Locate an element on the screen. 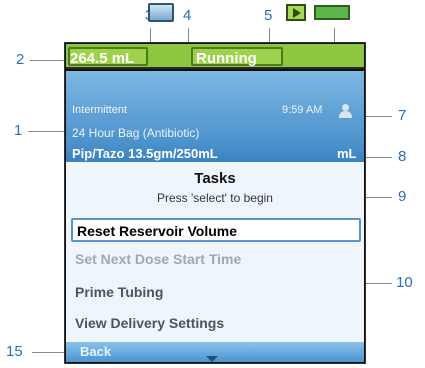 The width and height of the screenshot is (425, 368). menu-item-view-delivery-settings: View Delivery Settings is located at coordinates (216, 324).